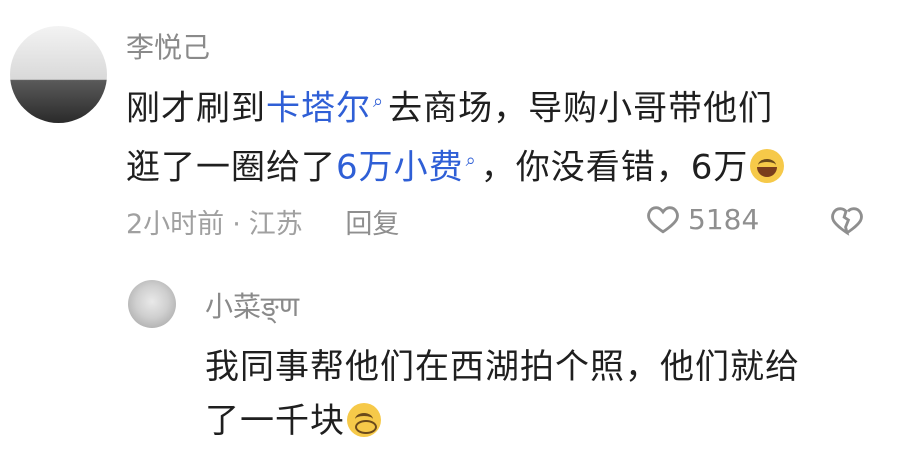  What do you see at coordinates (724, 219) in the screenshot?
I see `like-count: 5184` at bounding box center [724, 219].